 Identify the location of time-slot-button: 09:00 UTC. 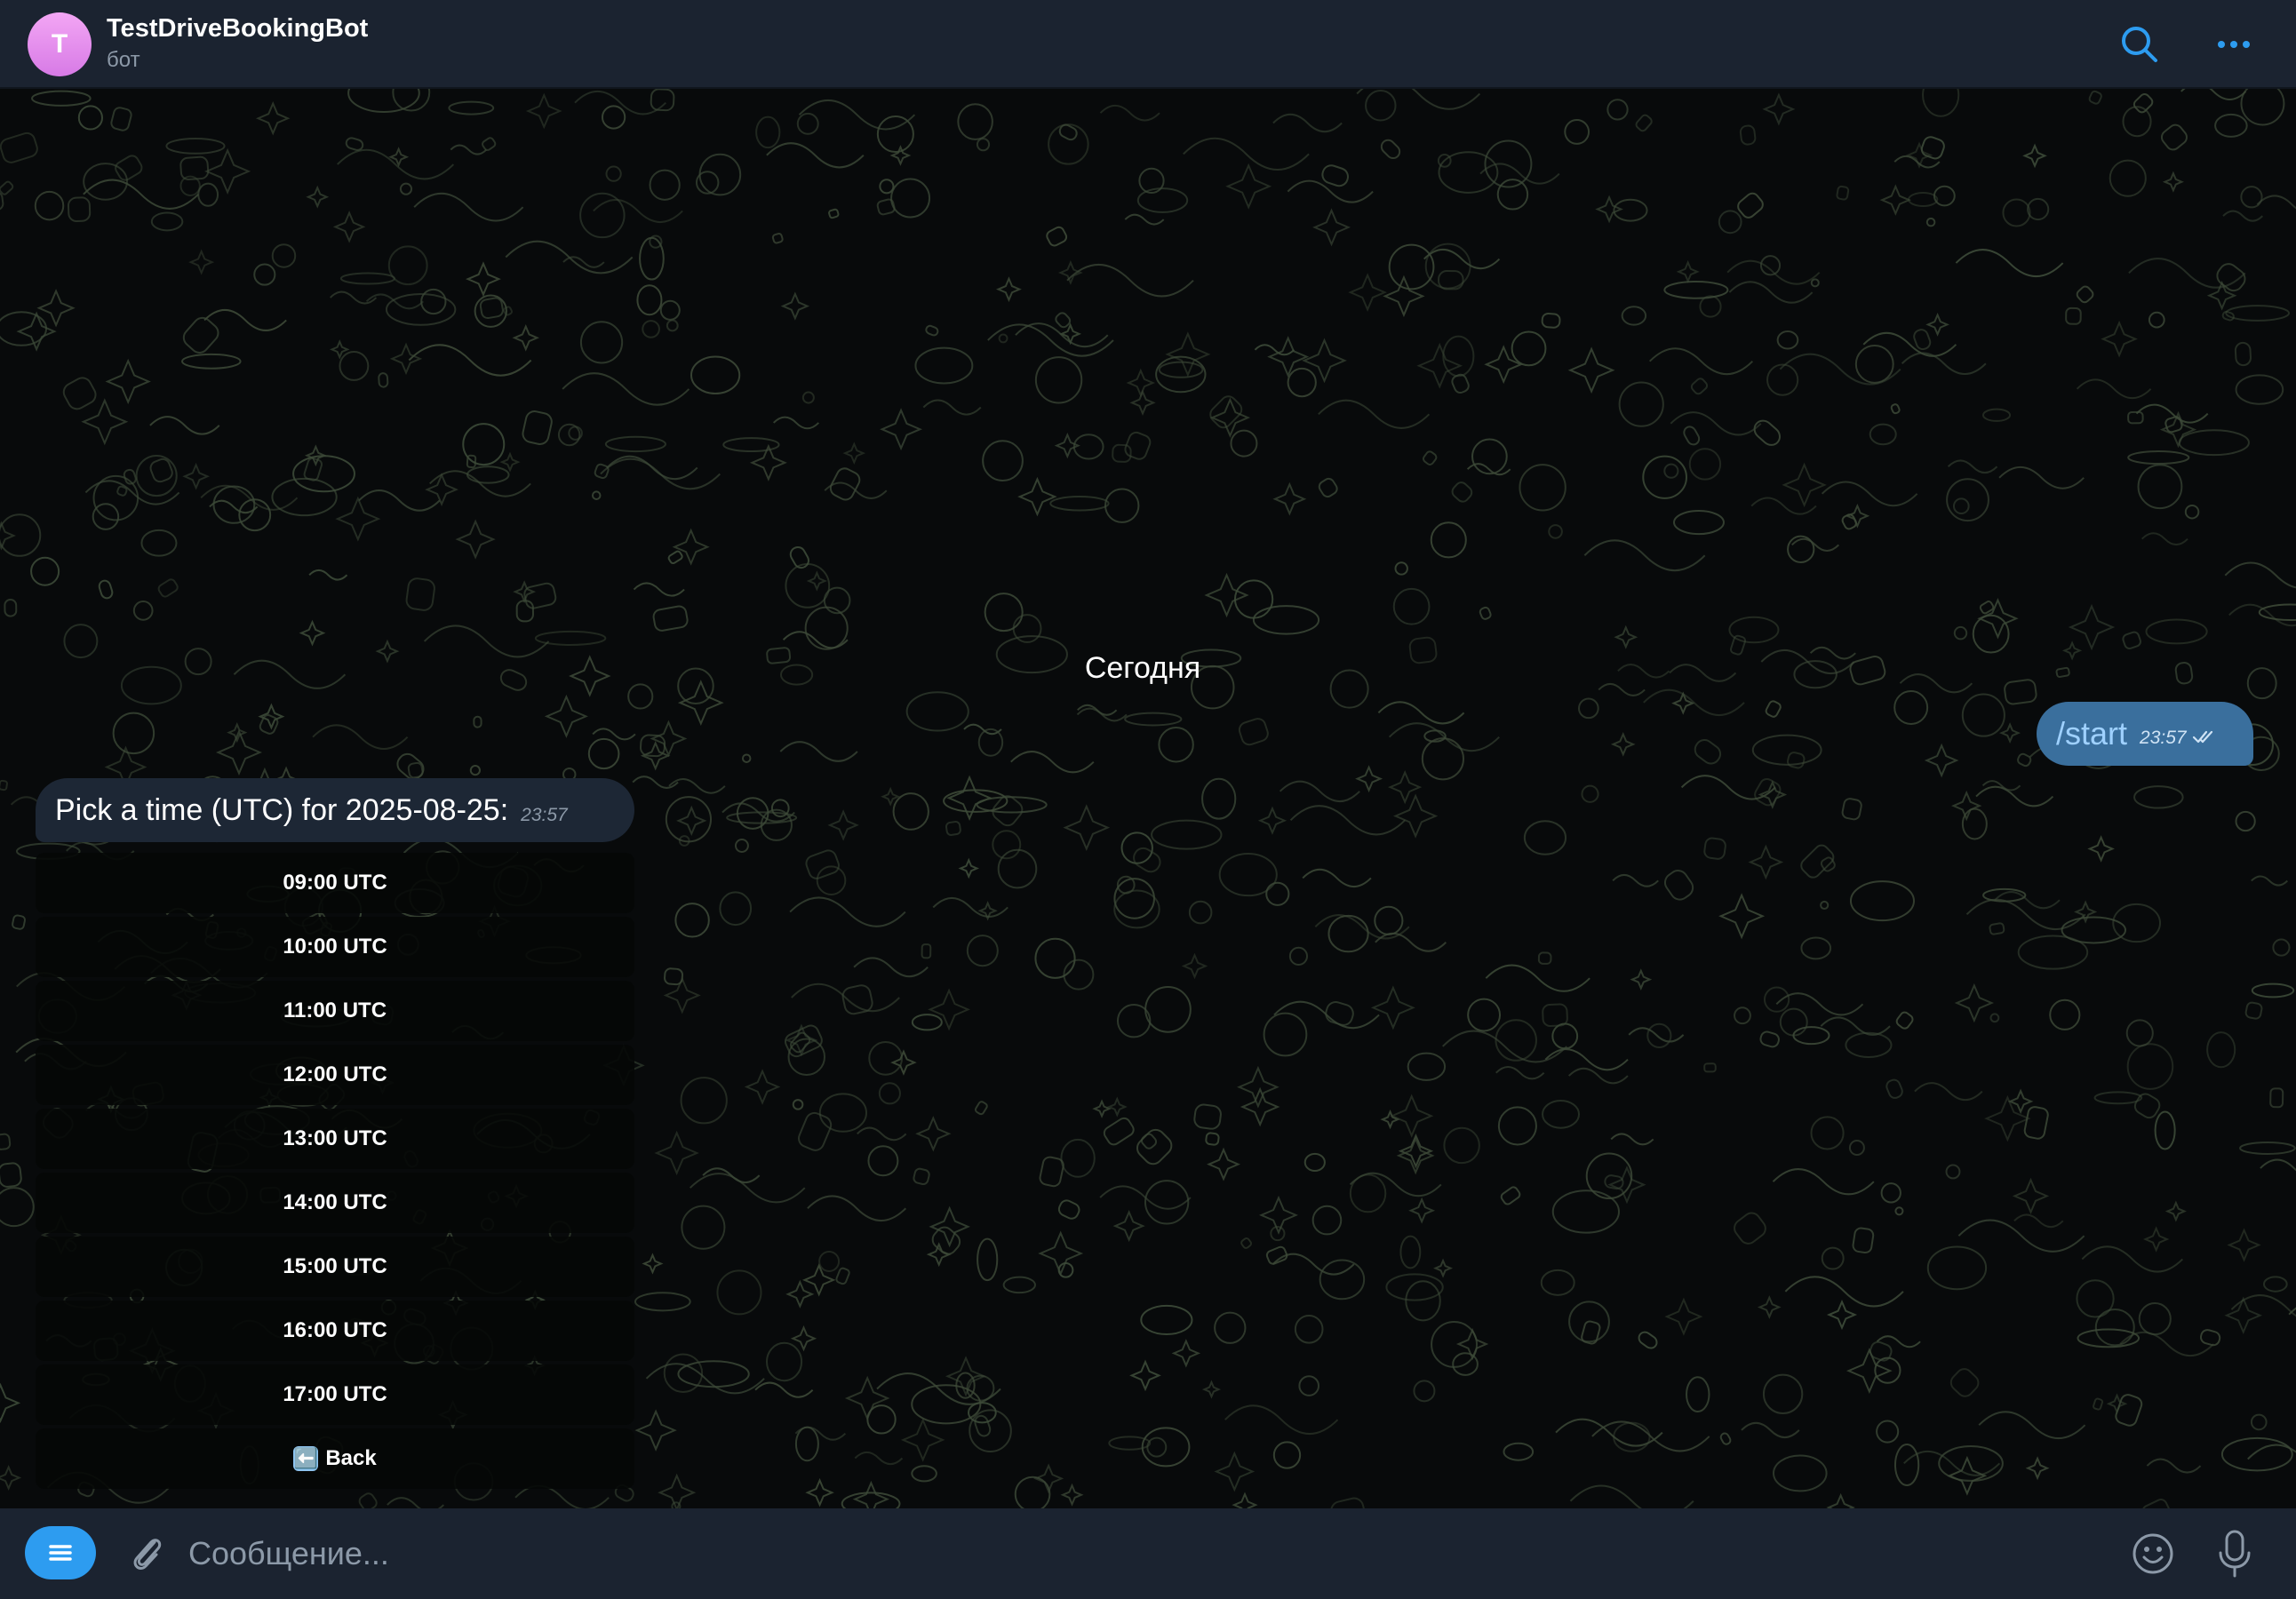
(335, 883).